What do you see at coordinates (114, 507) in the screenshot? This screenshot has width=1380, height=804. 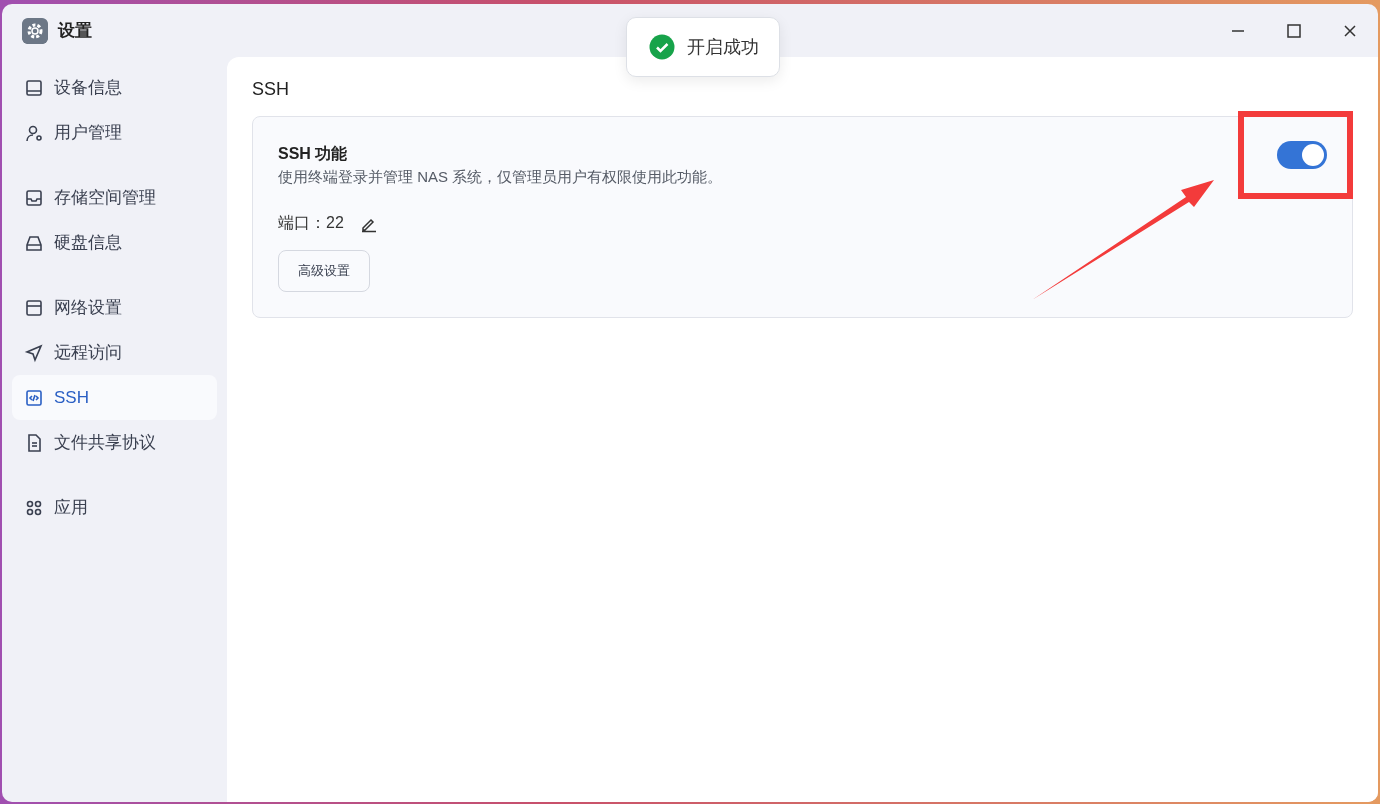 I see `sidebar-item: 应用` at bounding box center [114, 507].